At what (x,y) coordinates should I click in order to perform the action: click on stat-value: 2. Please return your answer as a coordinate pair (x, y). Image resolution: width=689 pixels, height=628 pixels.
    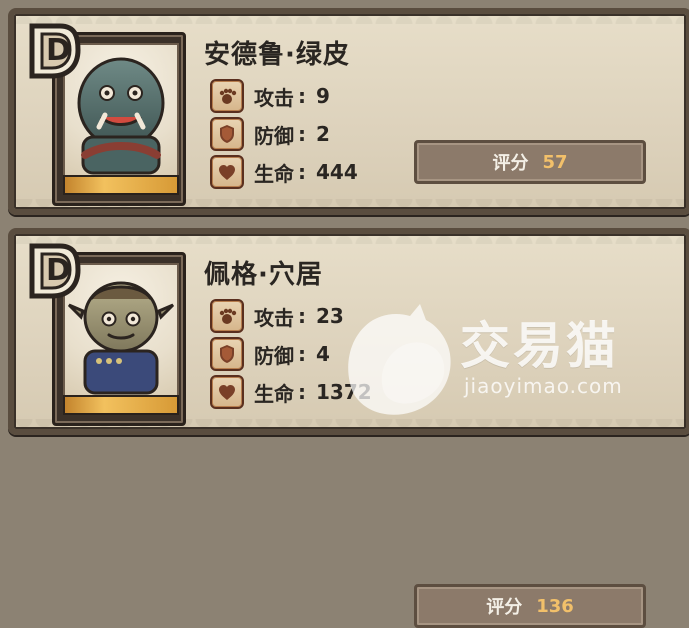
    Looking at the image, I should click on (323, 134).